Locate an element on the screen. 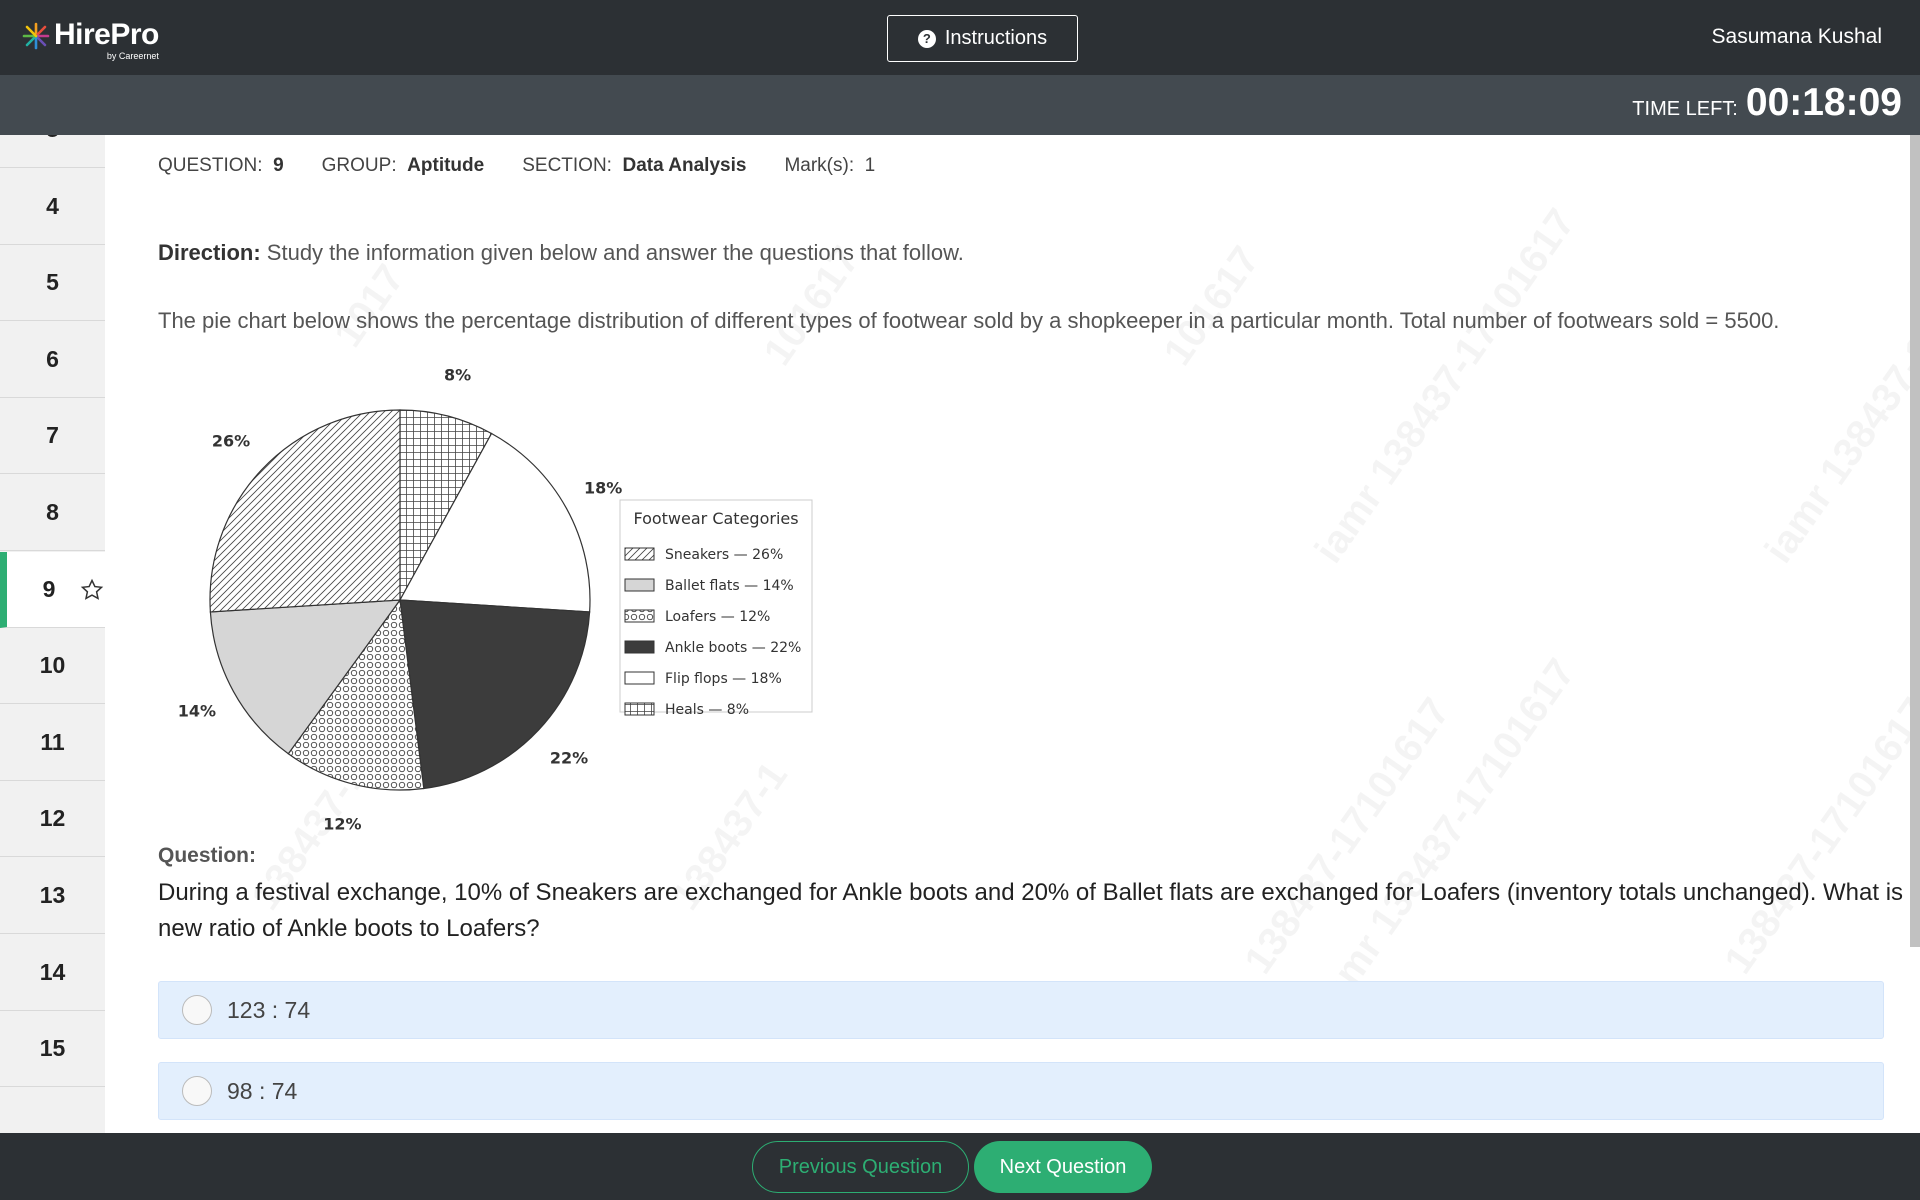 This screenshot has height=1200, width=1920. question-circle-icon: ? is located at coordinates (926, 38).